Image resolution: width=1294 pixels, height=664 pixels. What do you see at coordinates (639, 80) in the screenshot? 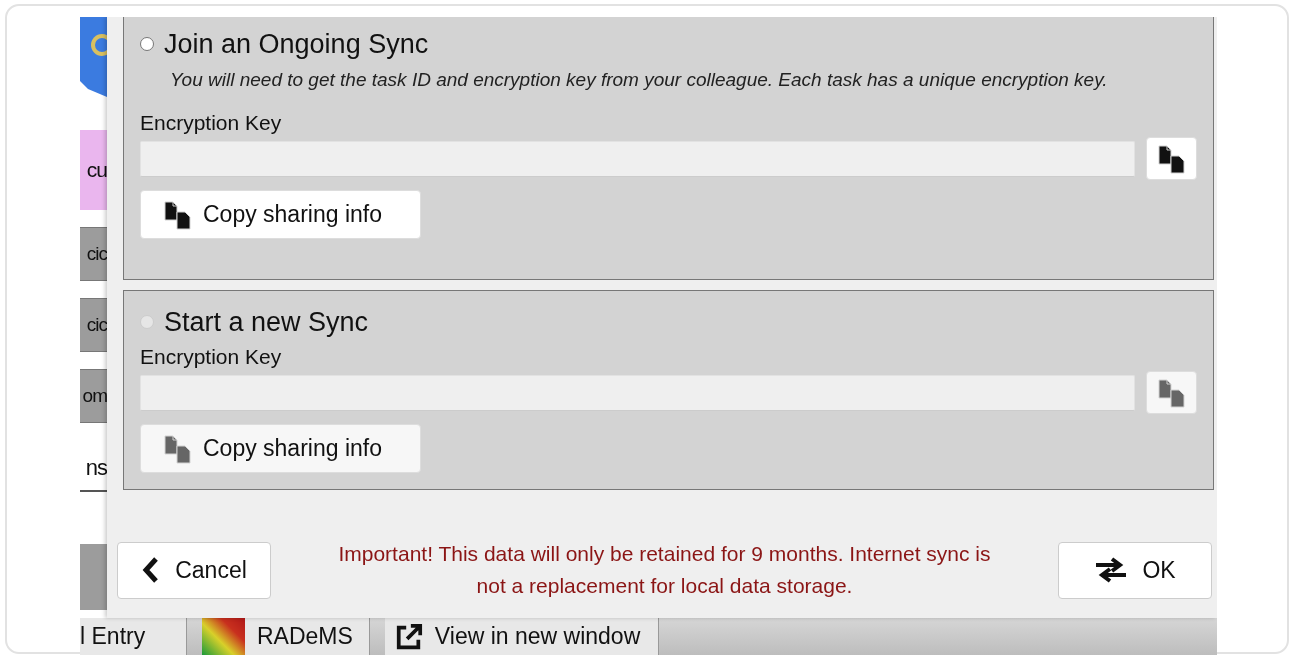
I see `instruction-text: You will need to get the task ID and encryption key from your colleague. Each task has a unique encryption key.` at bounding box center [639, 80].